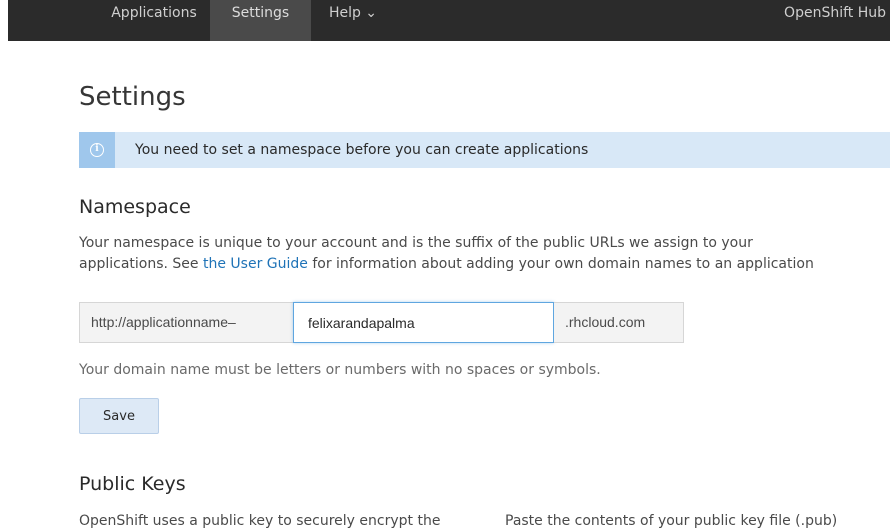 This screenshot has width=890, height=529. I want to click on alert-icon-container: i, so click(97, 150).